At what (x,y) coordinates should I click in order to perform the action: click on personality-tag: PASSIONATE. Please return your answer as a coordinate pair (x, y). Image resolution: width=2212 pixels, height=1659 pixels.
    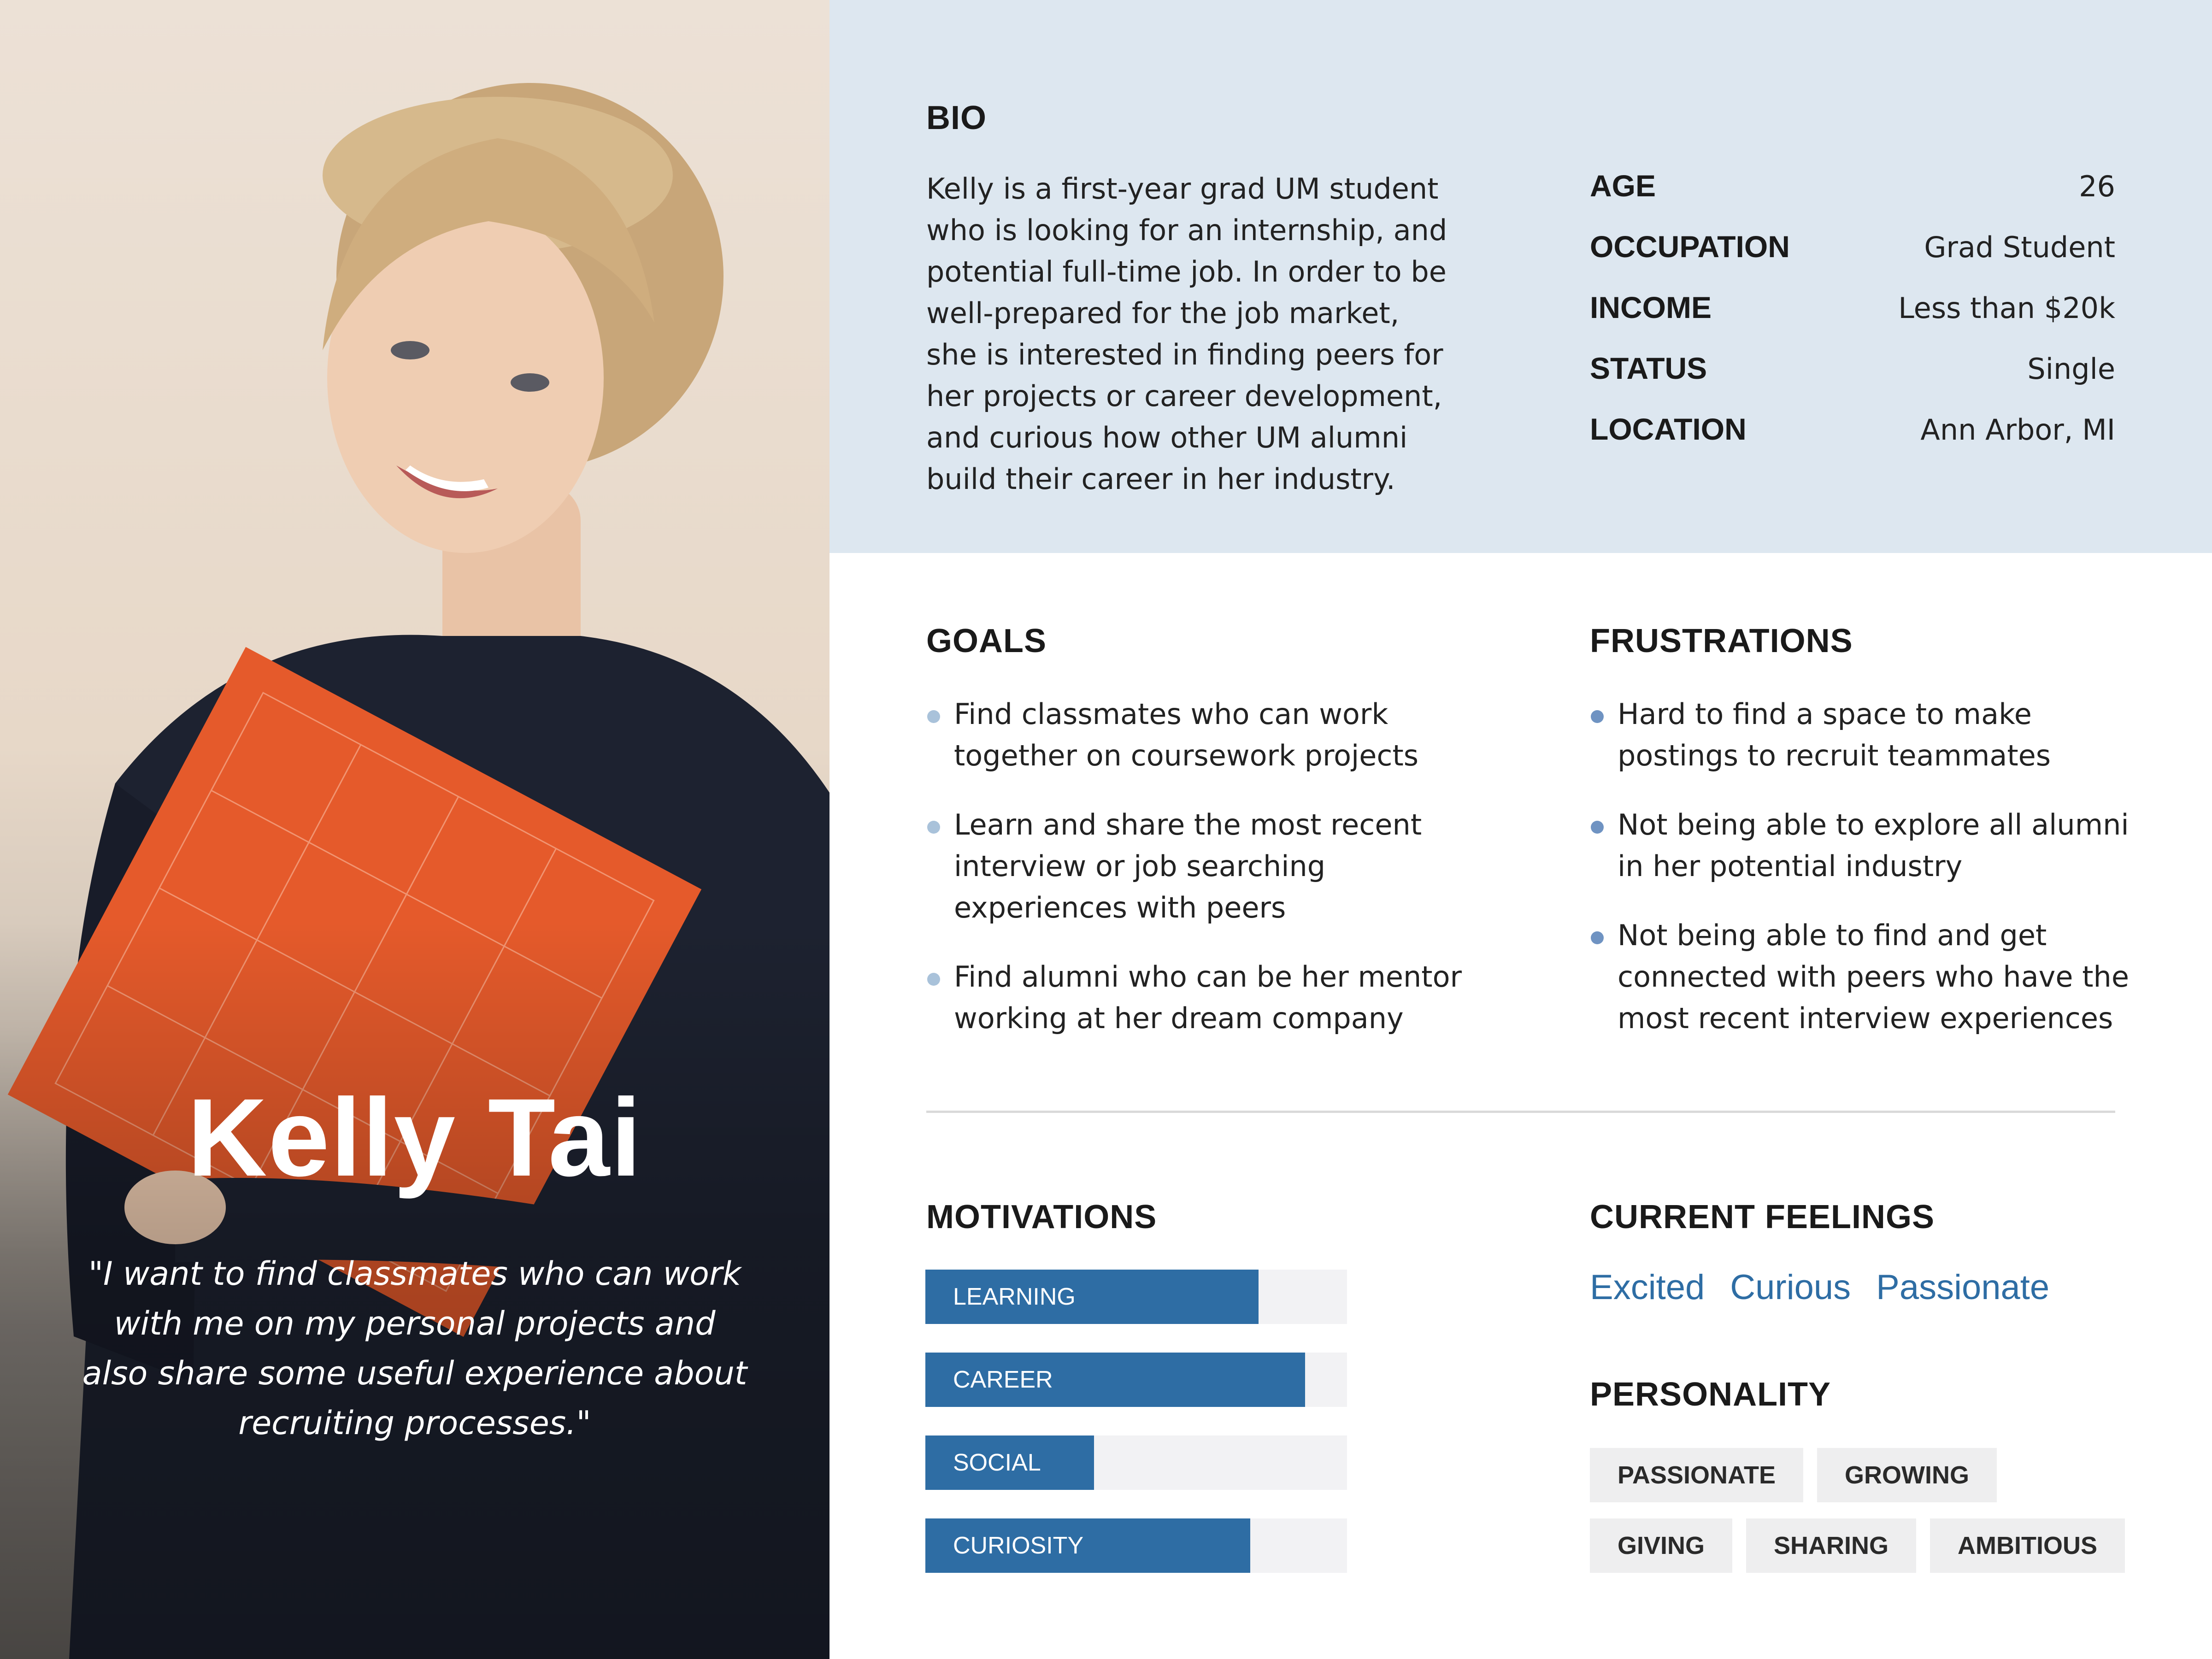
    Looking at the image, I should click on (1697, 1475).